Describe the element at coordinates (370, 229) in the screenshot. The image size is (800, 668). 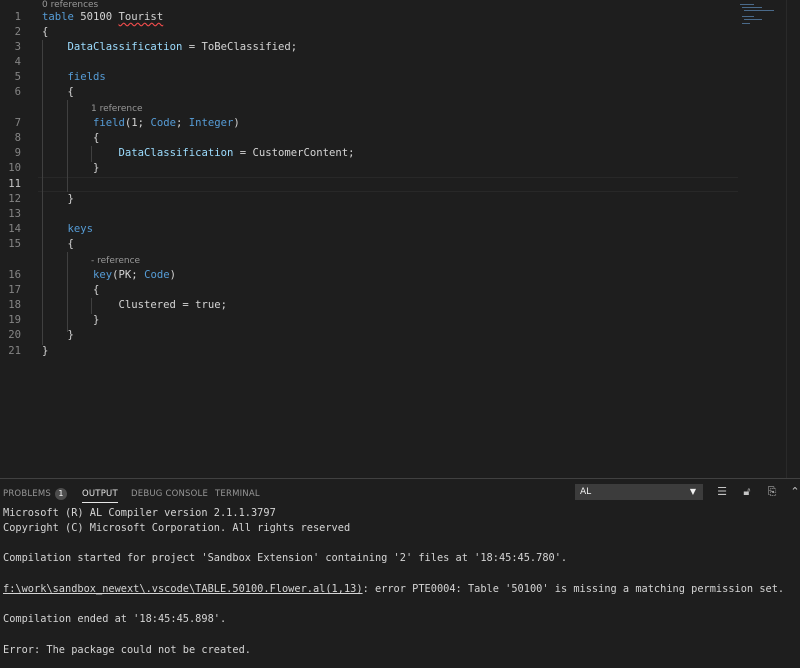
I see `code-line: 14 keys` at that location.